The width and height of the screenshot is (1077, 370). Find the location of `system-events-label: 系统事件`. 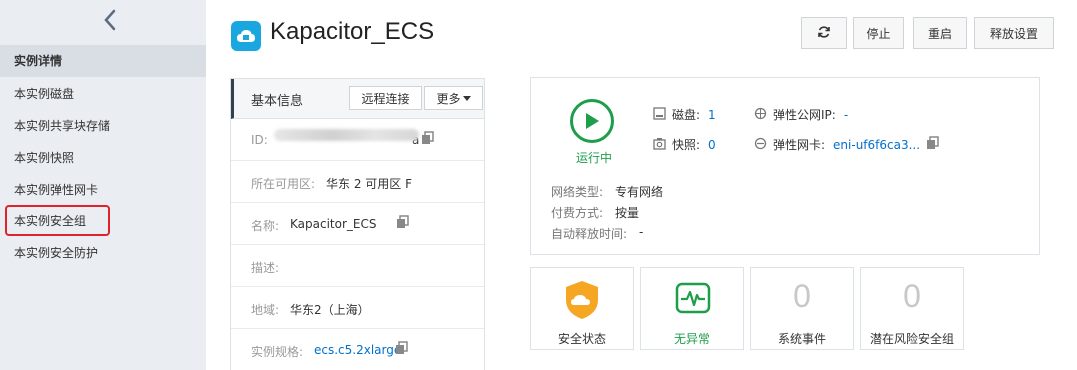

system-events-label: 系统事件 is located at coordinates (801, 339).